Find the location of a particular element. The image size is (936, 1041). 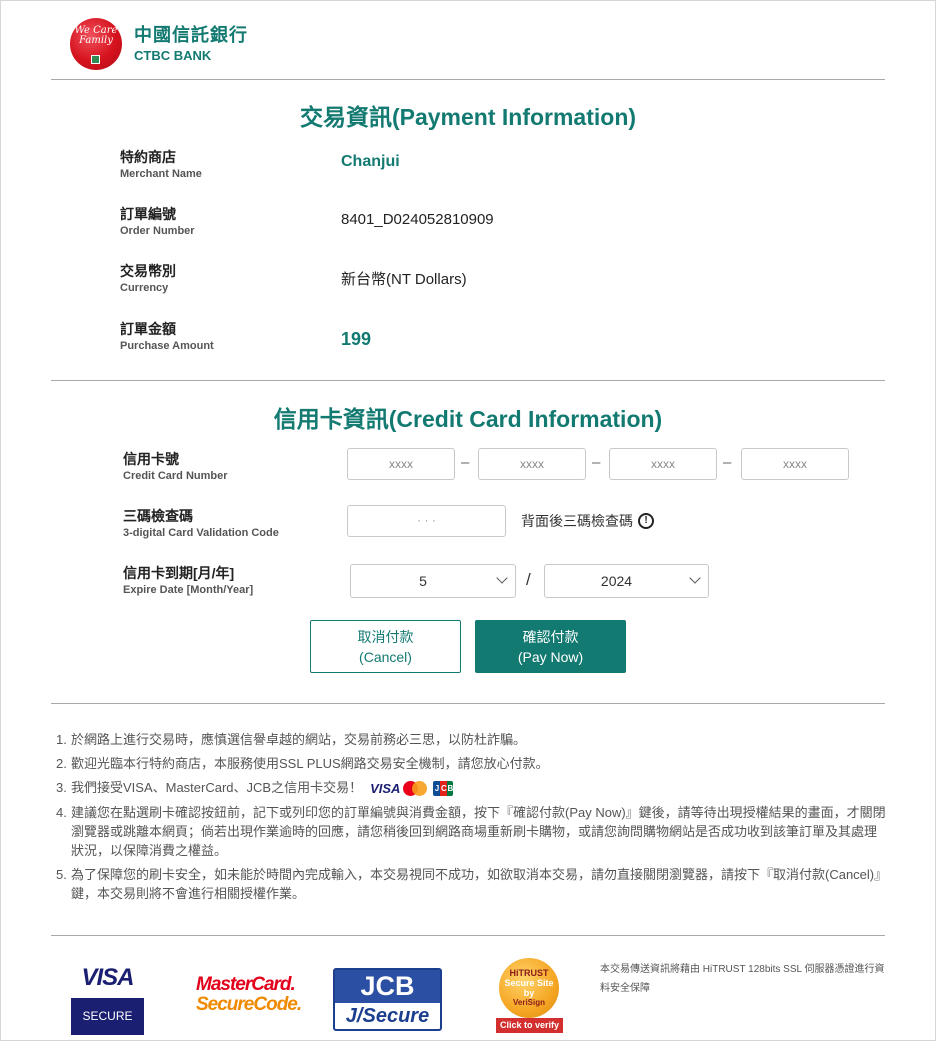

pay-button-label-en: (Pay Now) is located at coordinates (550, 657).